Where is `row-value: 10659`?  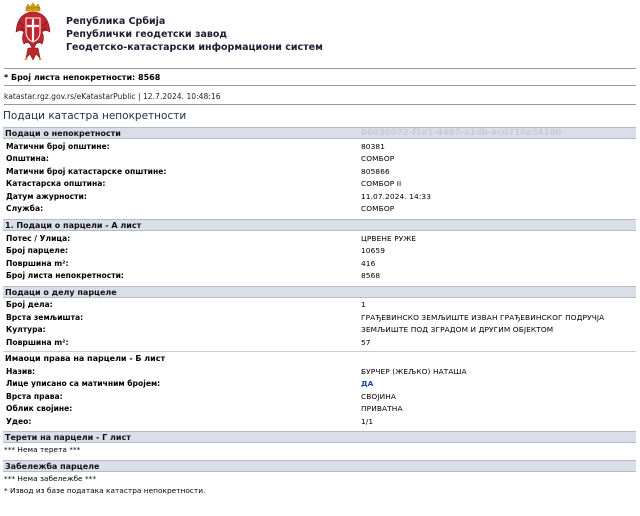 row-value: 10659 is located at coordinates (373, 250).